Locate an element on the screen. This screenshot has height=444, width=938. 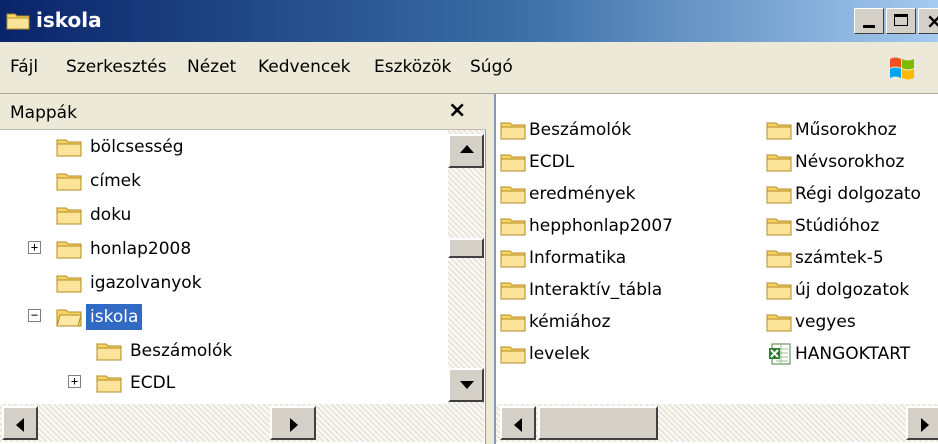
file-item: Interaktív_tábla is located at coordinates (581, 290).